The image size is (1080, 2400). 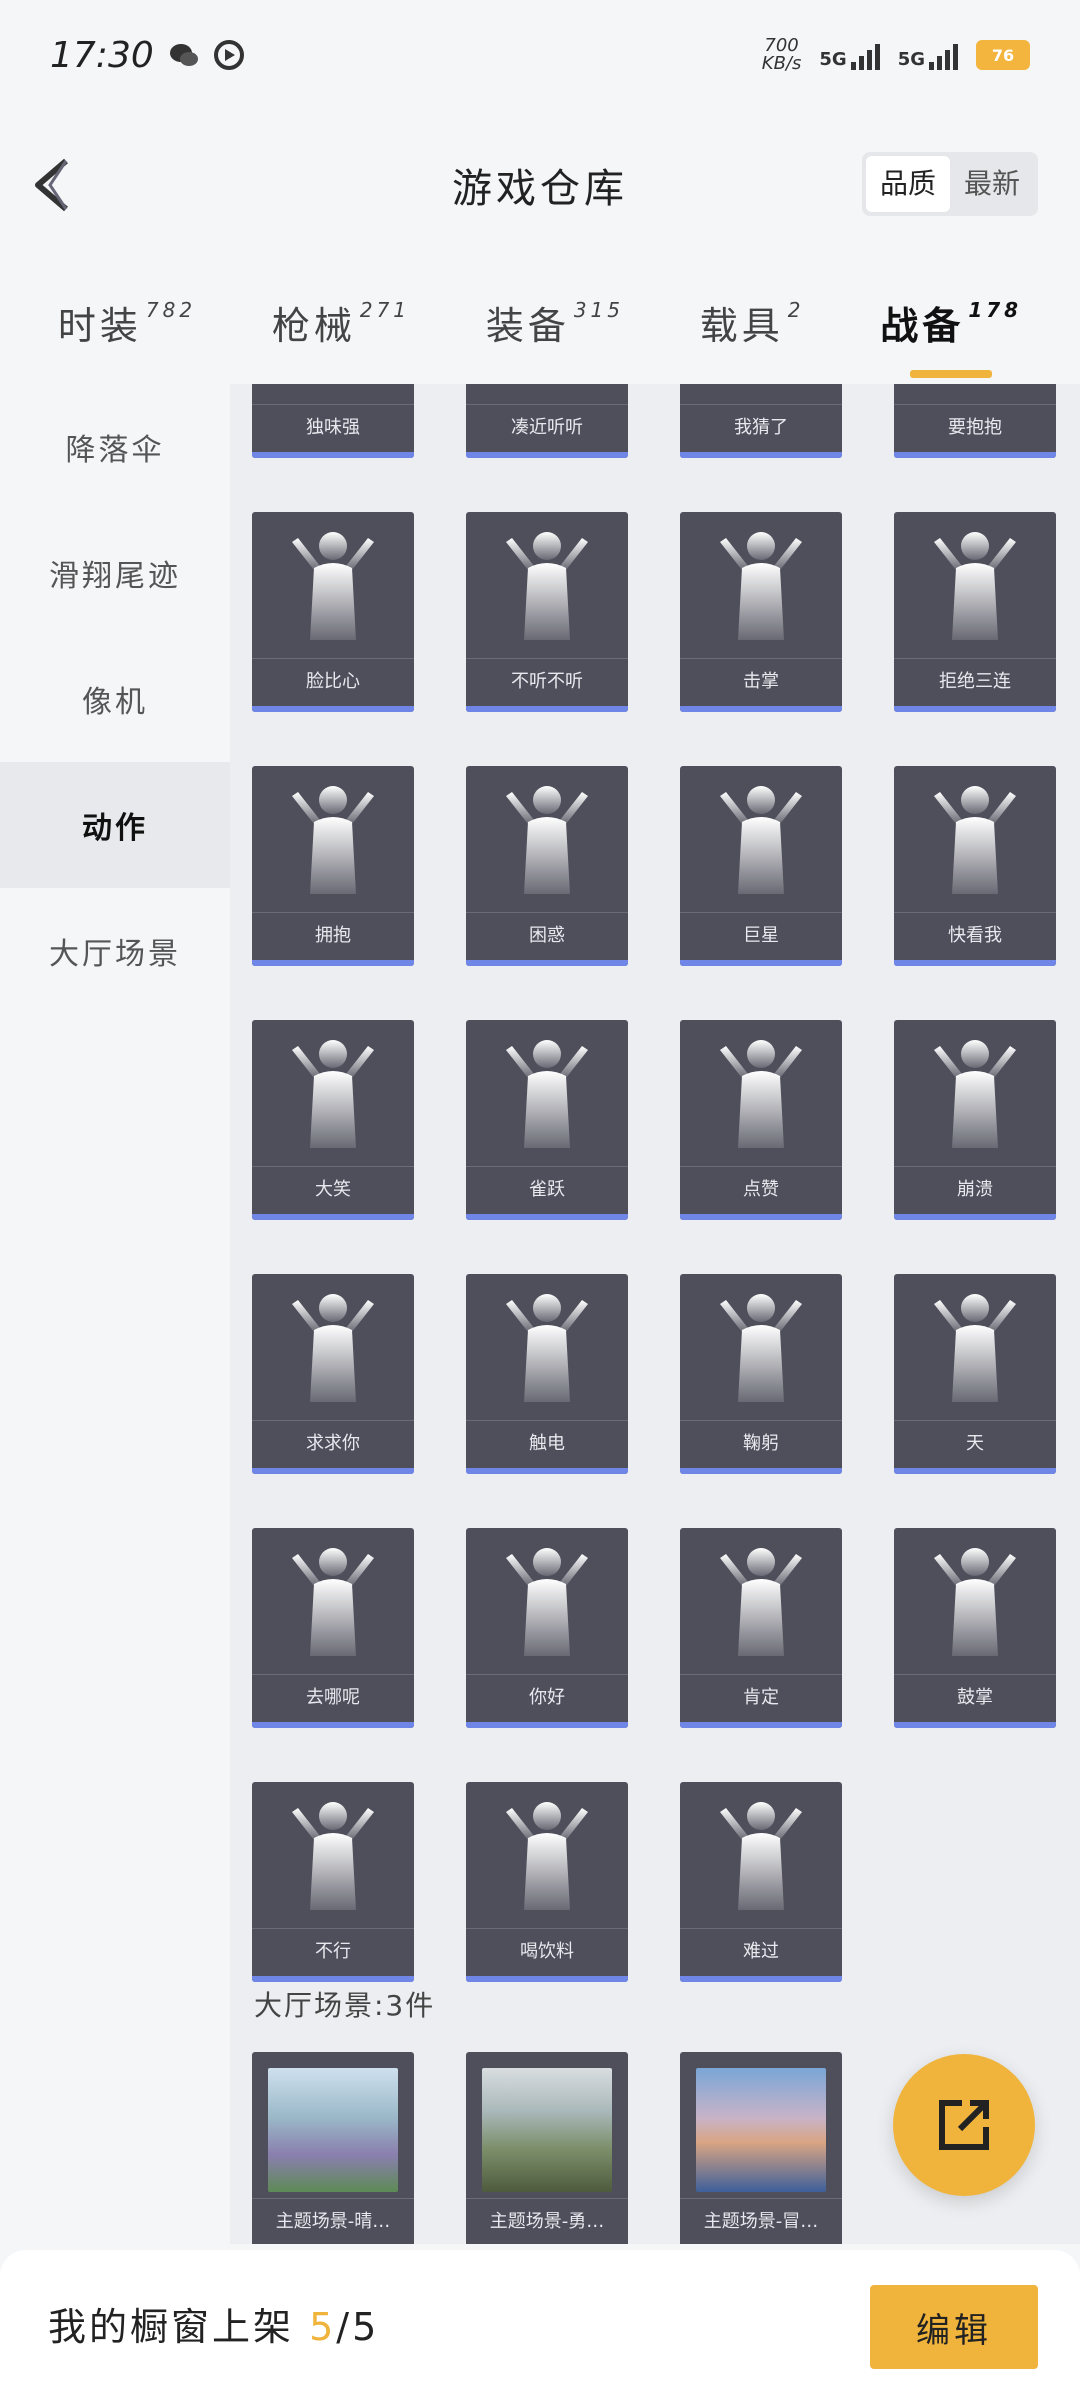 I want to click on emote-card: 要抱抱, so click(x=975, y=421).